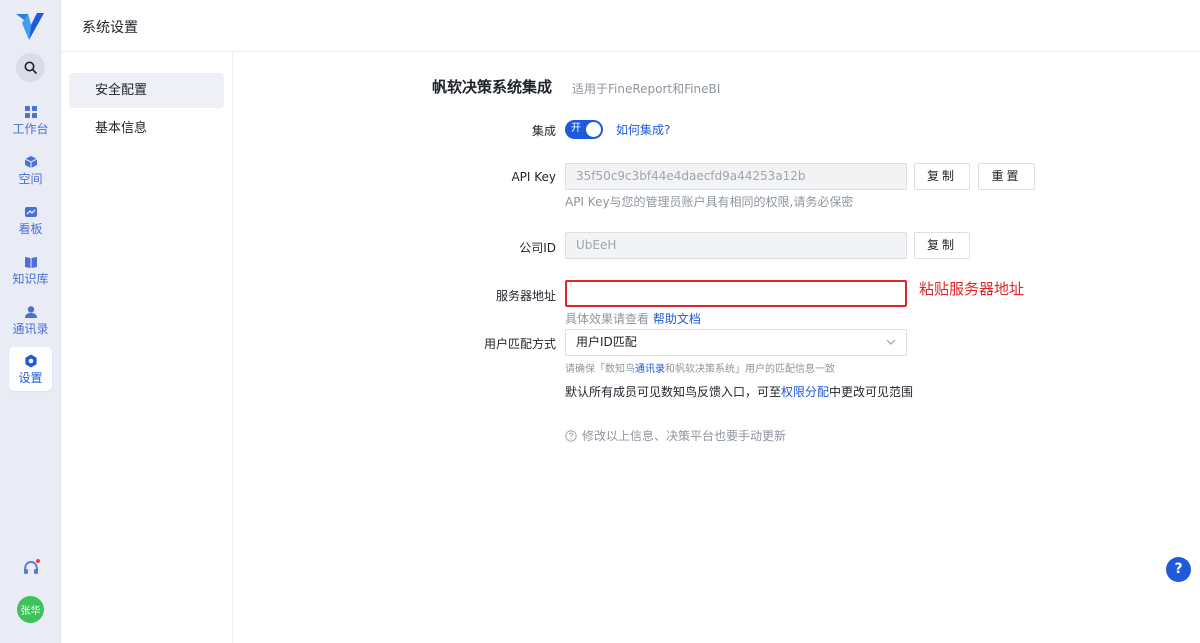 The width and height of the screenshot is (1200, 643). What do you see at coordinates (30, 228) in the screenshot?
I see `nav-item-label: 看板` at bounding box center [30, 228].